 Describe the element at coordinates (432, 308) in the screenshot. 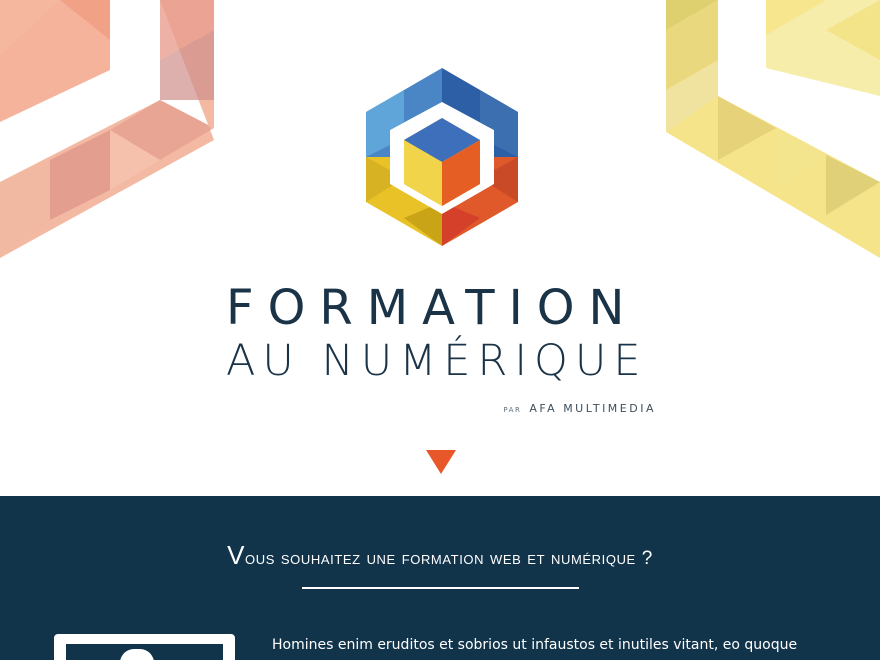

I see `hero-title: FORMATION` at that location.